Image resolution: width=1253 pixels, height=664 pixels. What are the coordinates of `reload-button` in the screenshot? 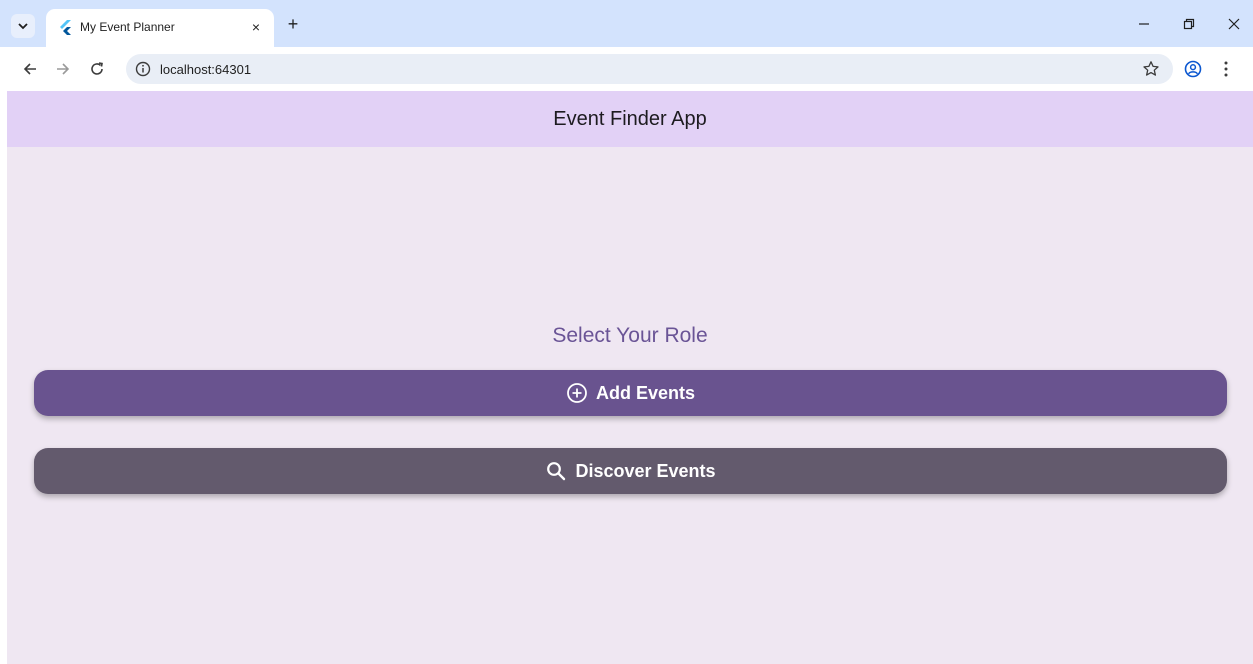 It's located at (97, 69).